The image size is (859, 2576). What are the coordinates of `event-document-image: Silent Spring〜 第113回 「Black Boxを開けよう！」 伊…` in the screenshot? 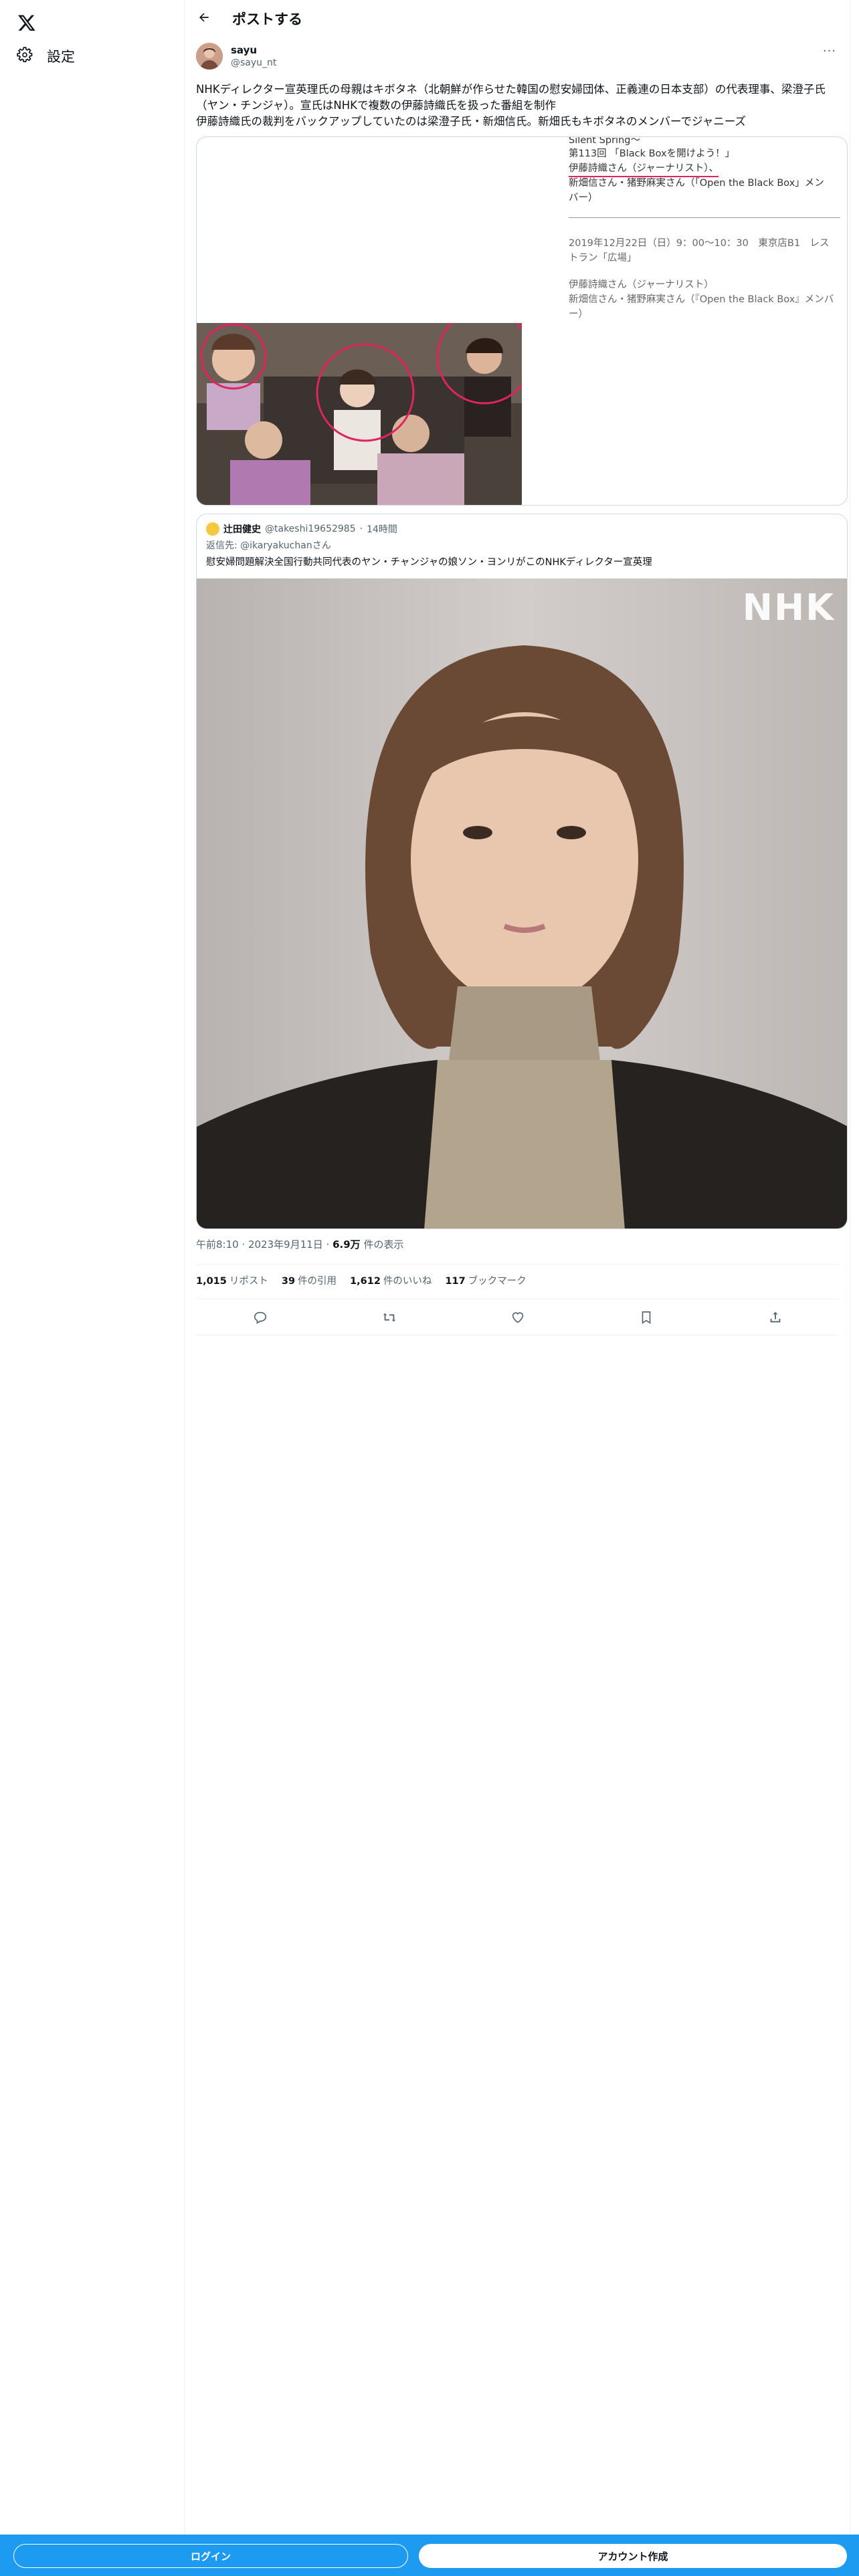 It's located at (704, 230).